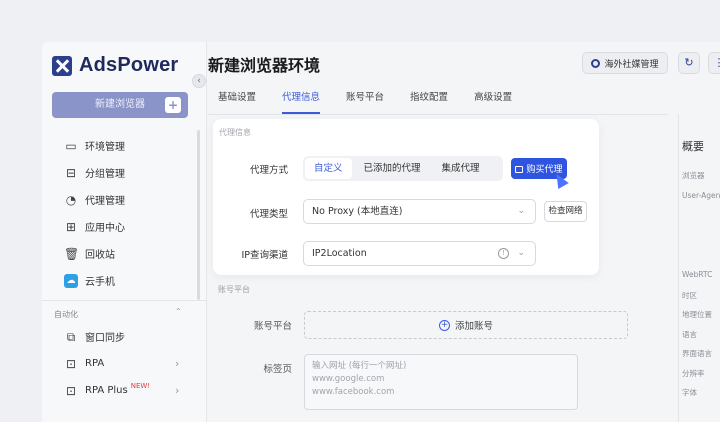 This screenshot has width=720, height=422. Describe the element at coordinates (71, 145) in the screenshot. I see `window-icon: ▭` at that location.